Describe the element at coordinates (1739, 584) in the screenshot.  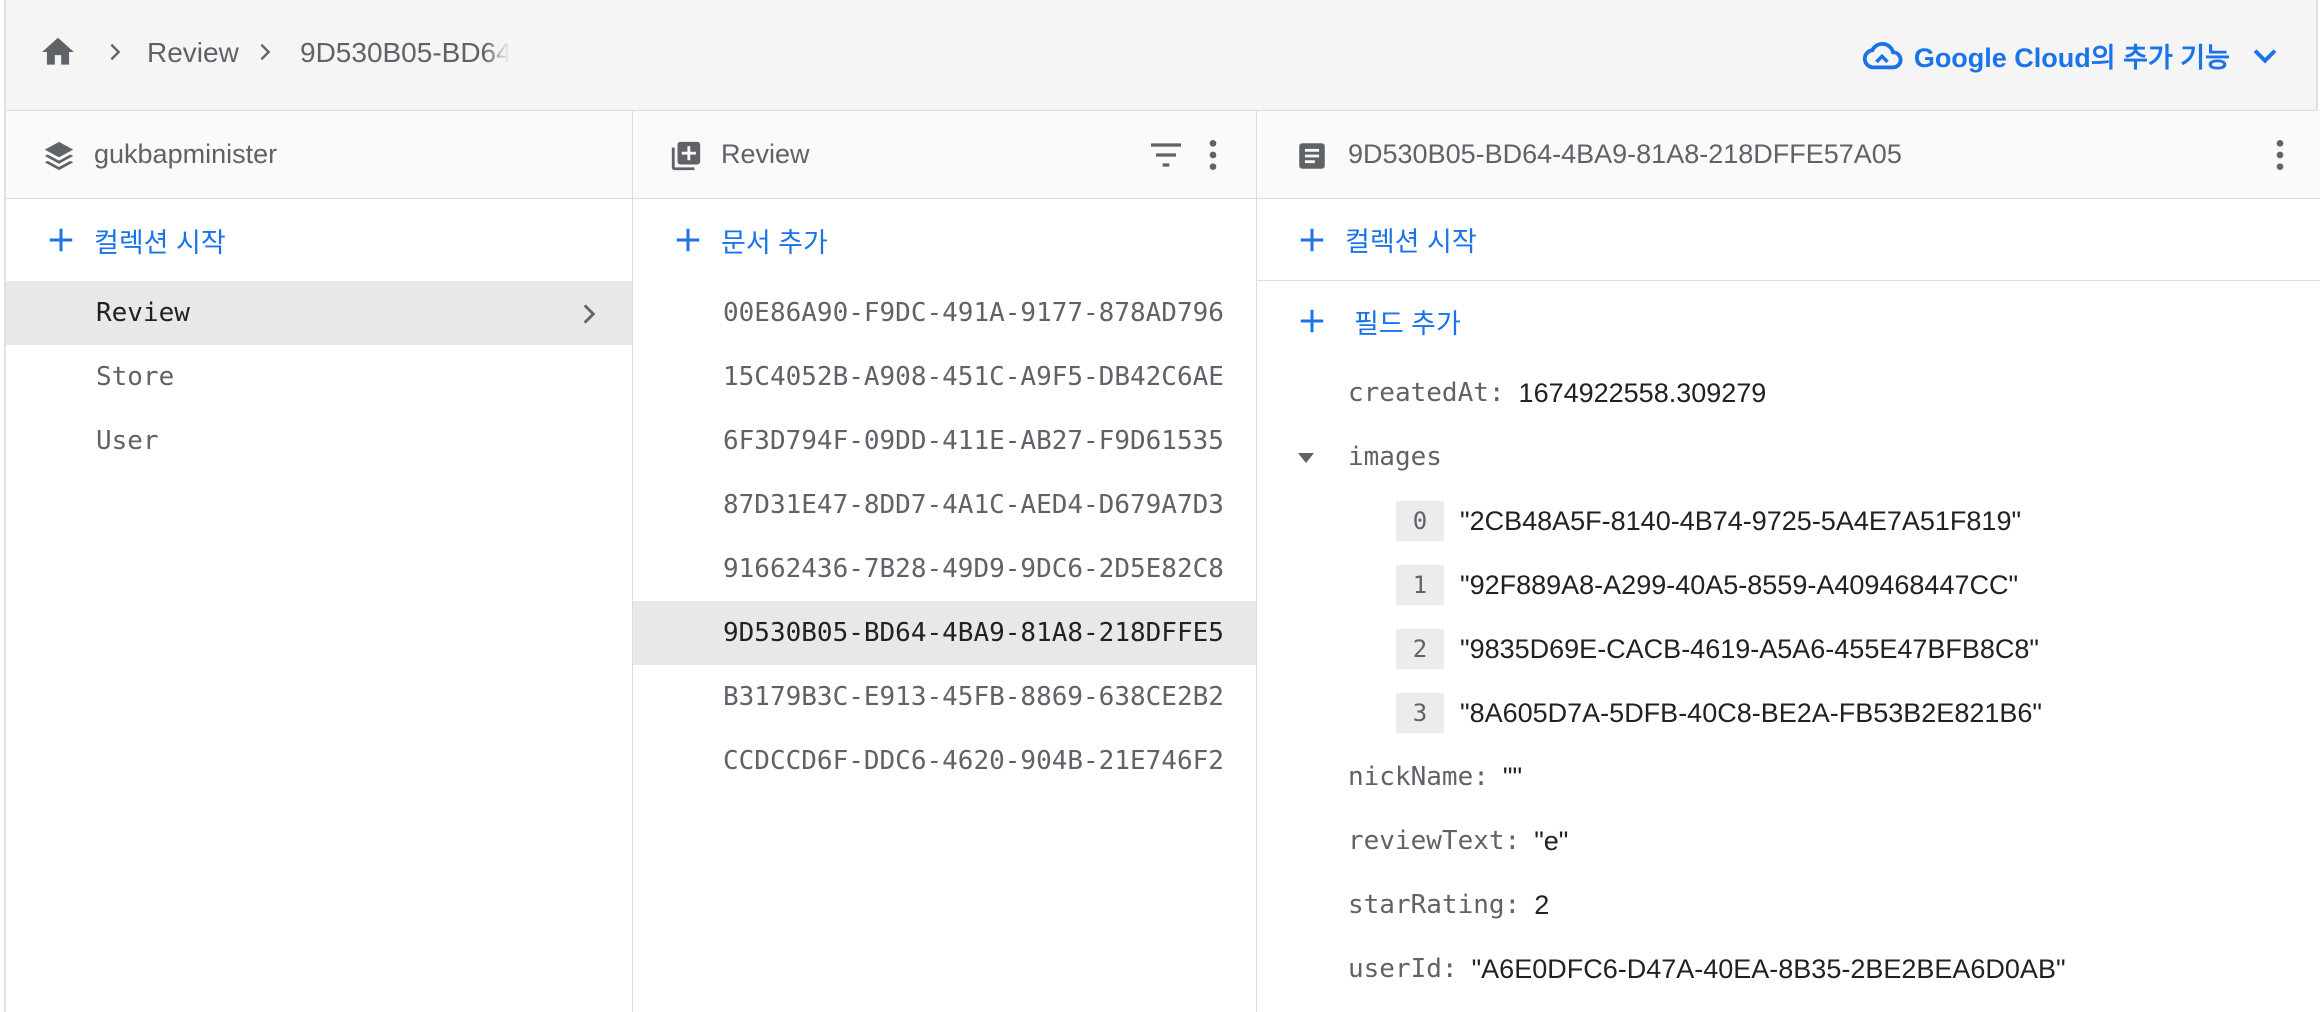
I see `array-value: "92F889A8-A299-40A5-8559-A409468447CC"` at that location.